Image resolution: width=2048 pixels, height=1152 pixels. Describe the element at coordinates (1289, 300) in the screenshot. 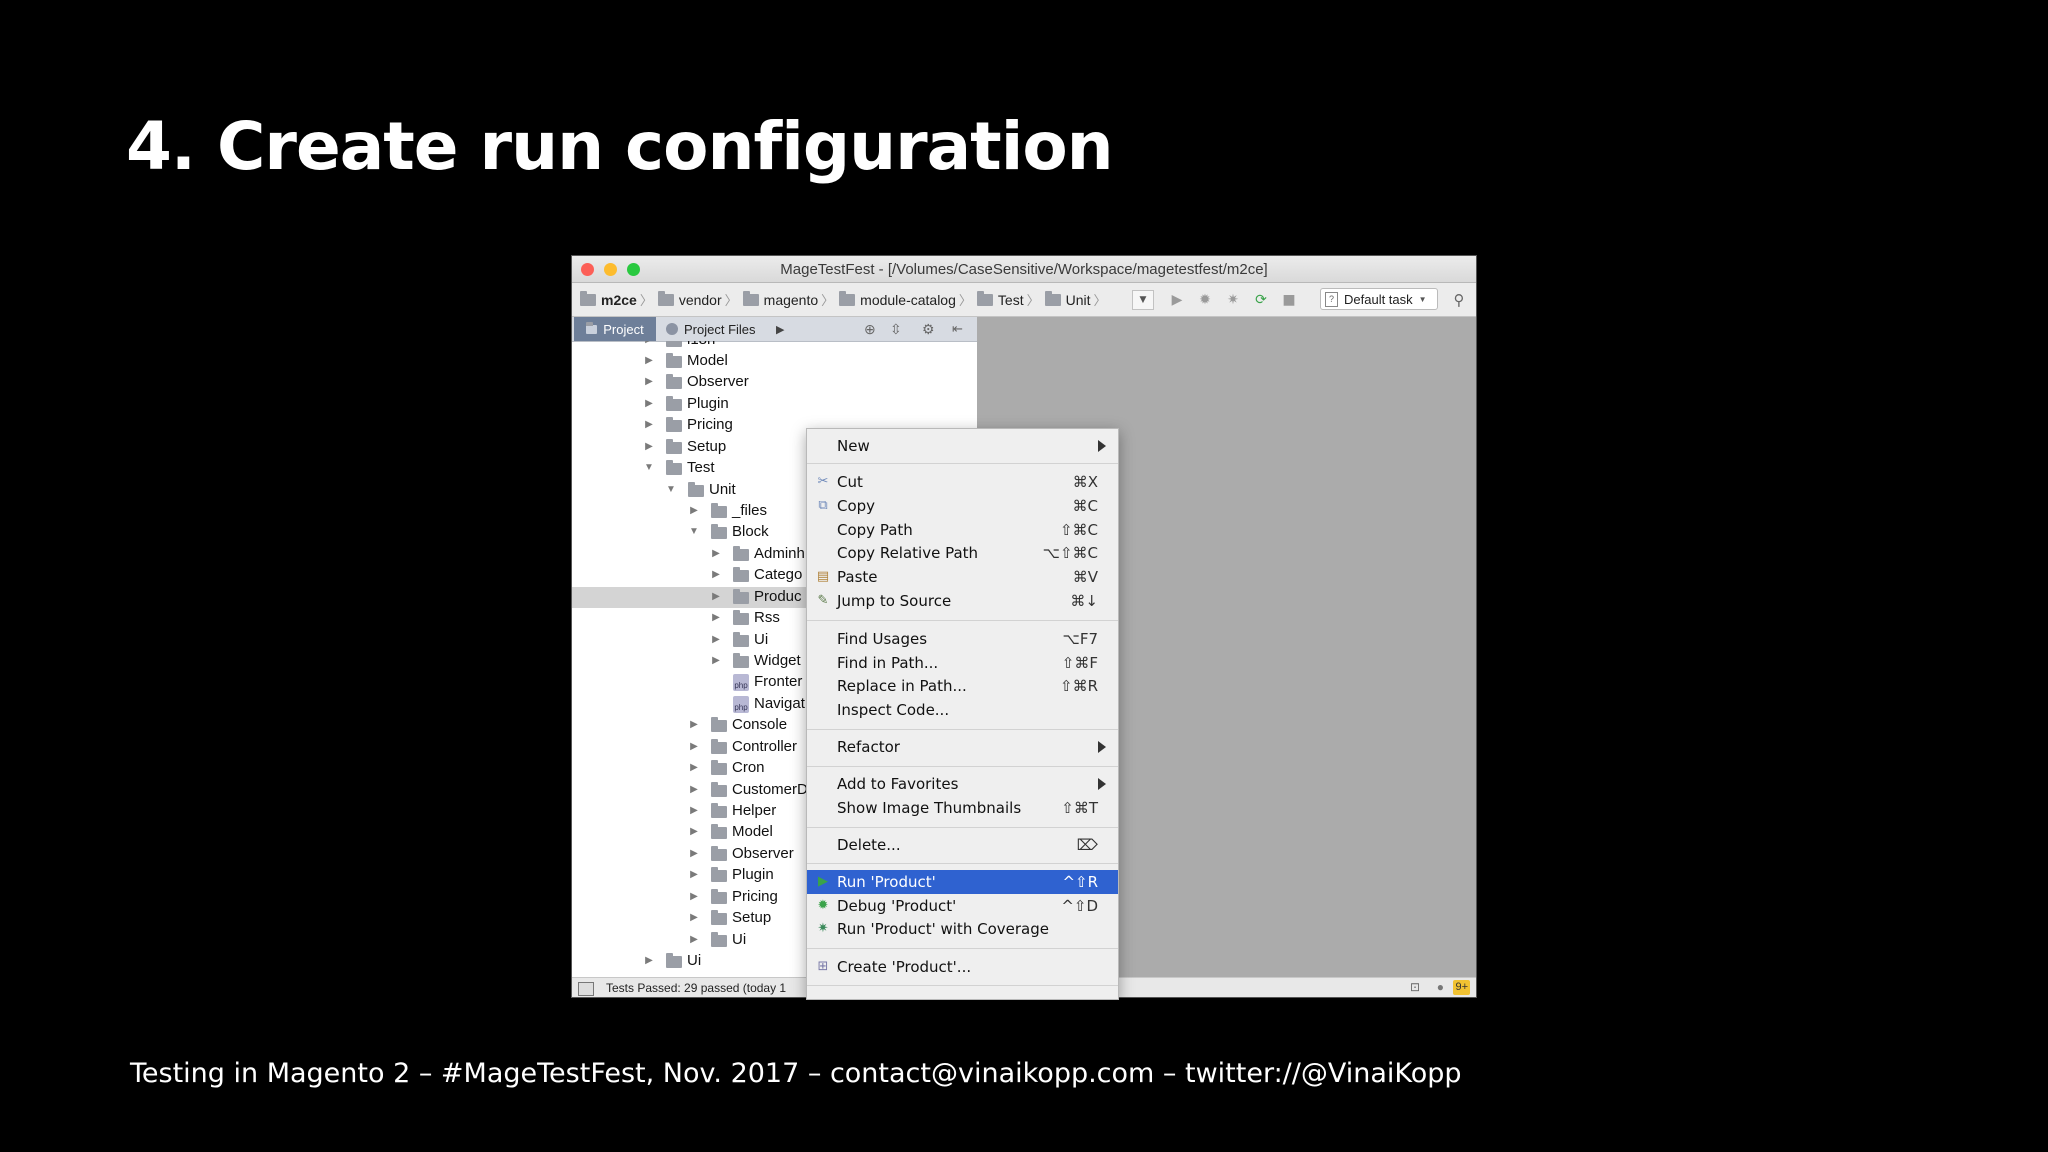

I see `stop-icon: ■` at that location.